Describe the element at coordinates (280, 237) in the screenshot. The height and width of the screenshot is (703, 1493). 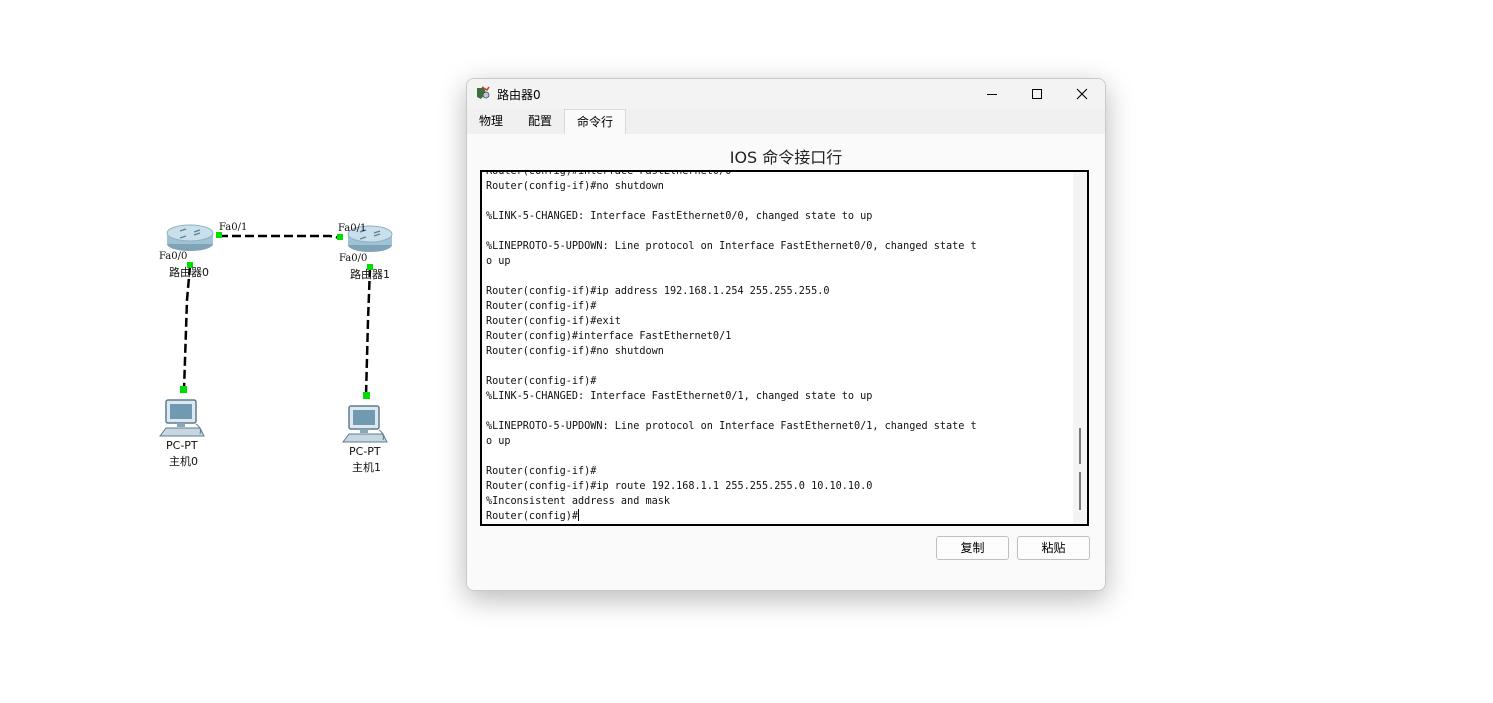
I see `link-router0-router1` at that location.